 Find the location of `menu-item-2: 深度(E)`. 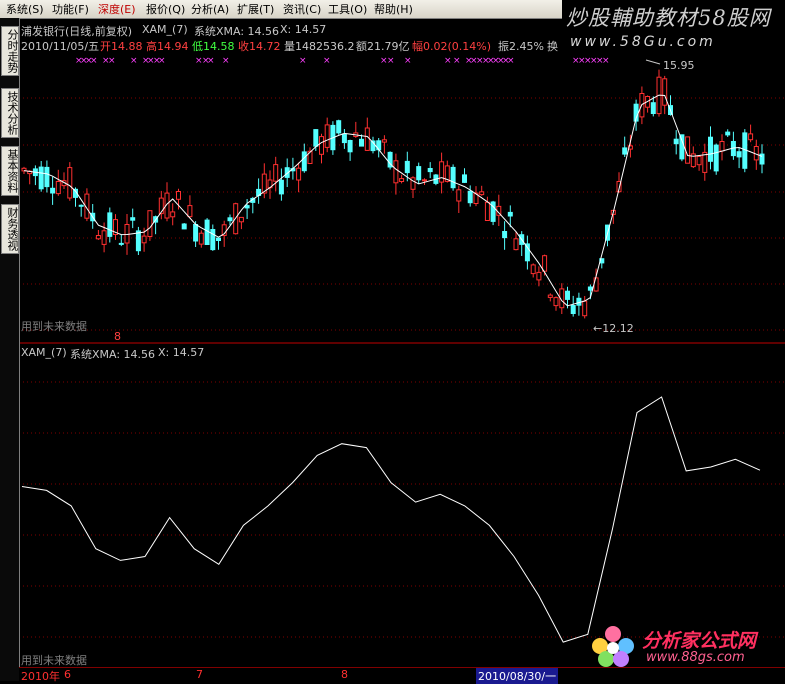

menu-item-2: 深度(E) is located at coordinates (117, 9).